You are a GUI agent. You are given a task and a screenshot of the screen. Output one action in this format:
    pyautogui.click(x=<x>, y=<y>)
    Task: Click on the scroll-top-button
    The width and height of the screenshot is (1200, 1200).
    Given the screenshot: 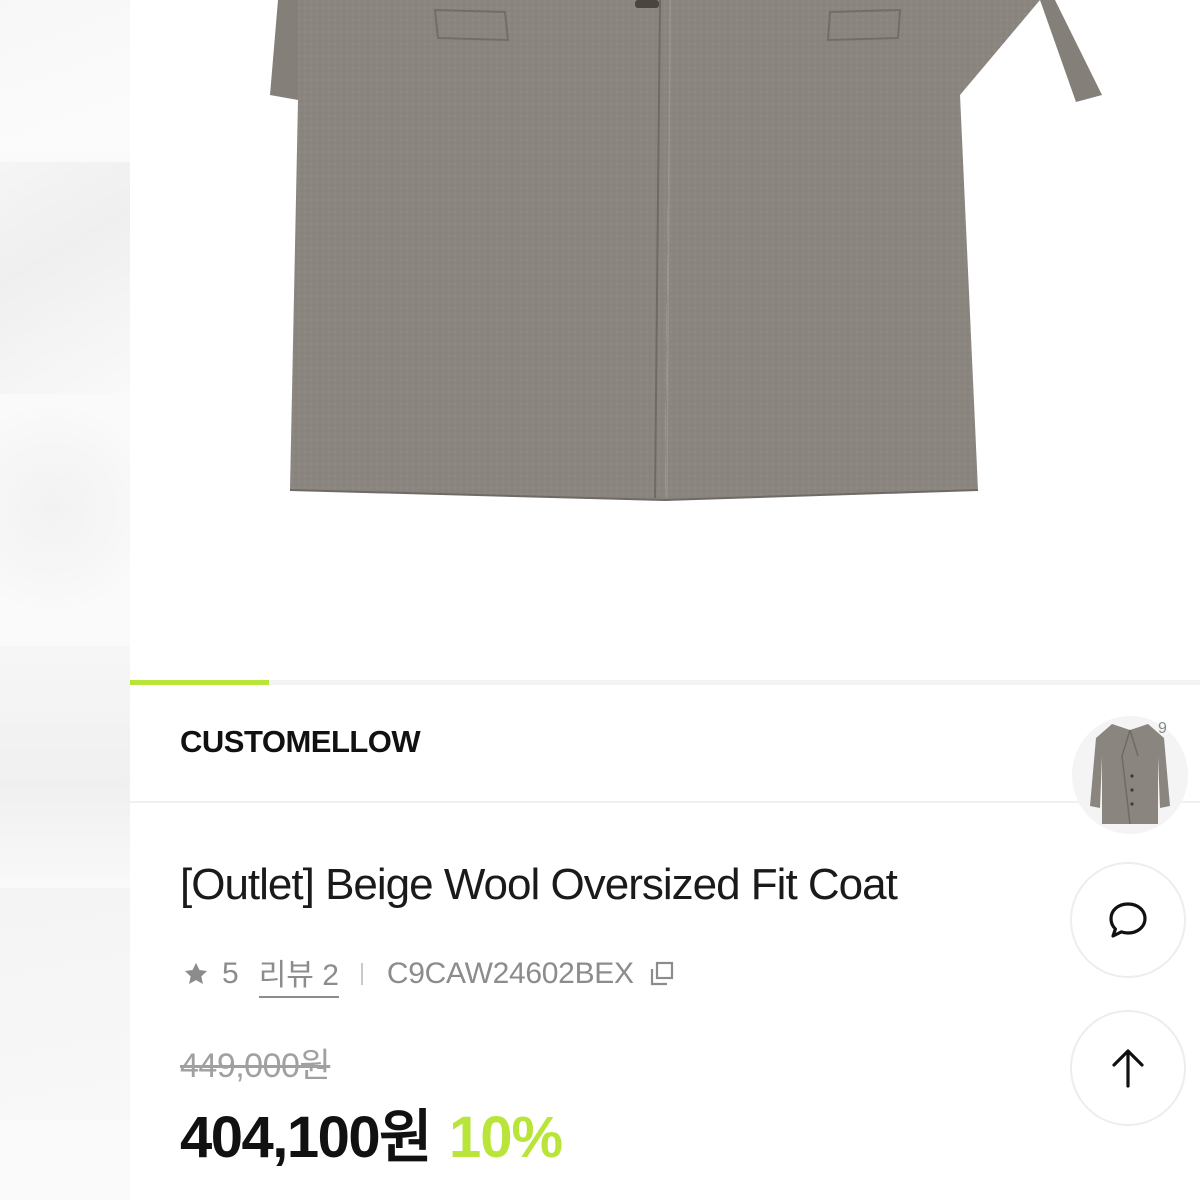 What is the action you would take?
    pyautogui.click(x=1128, y=1068)
    